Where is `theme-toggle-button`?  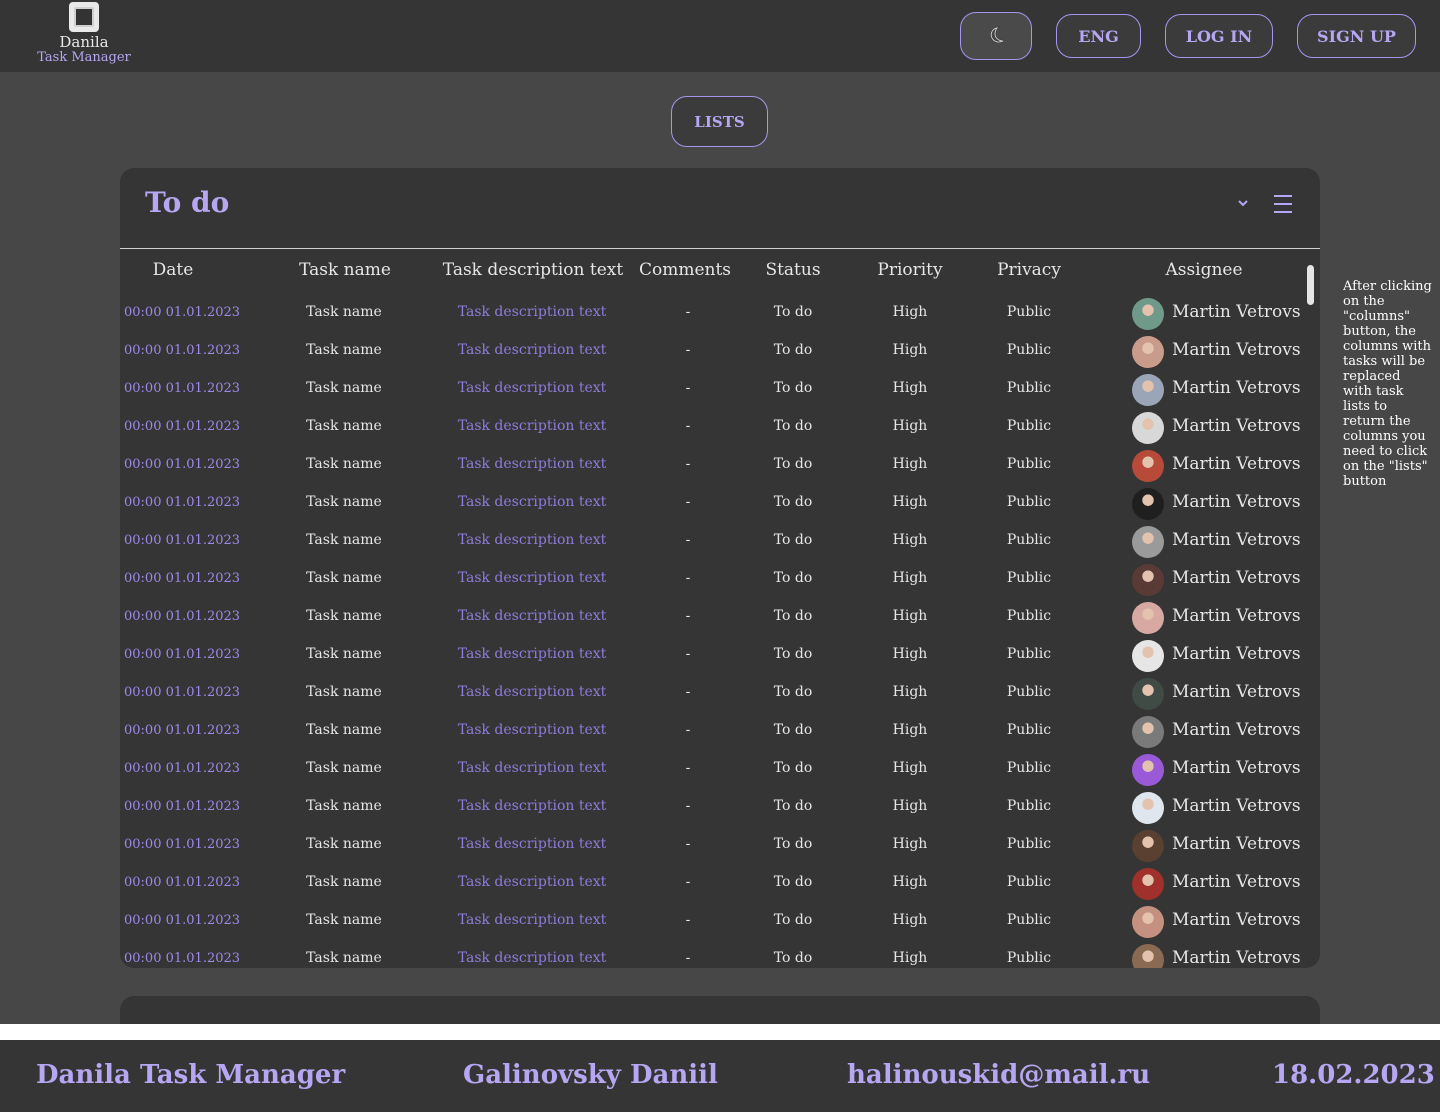
theme-toggle-button is located at coordinates (996, 36).